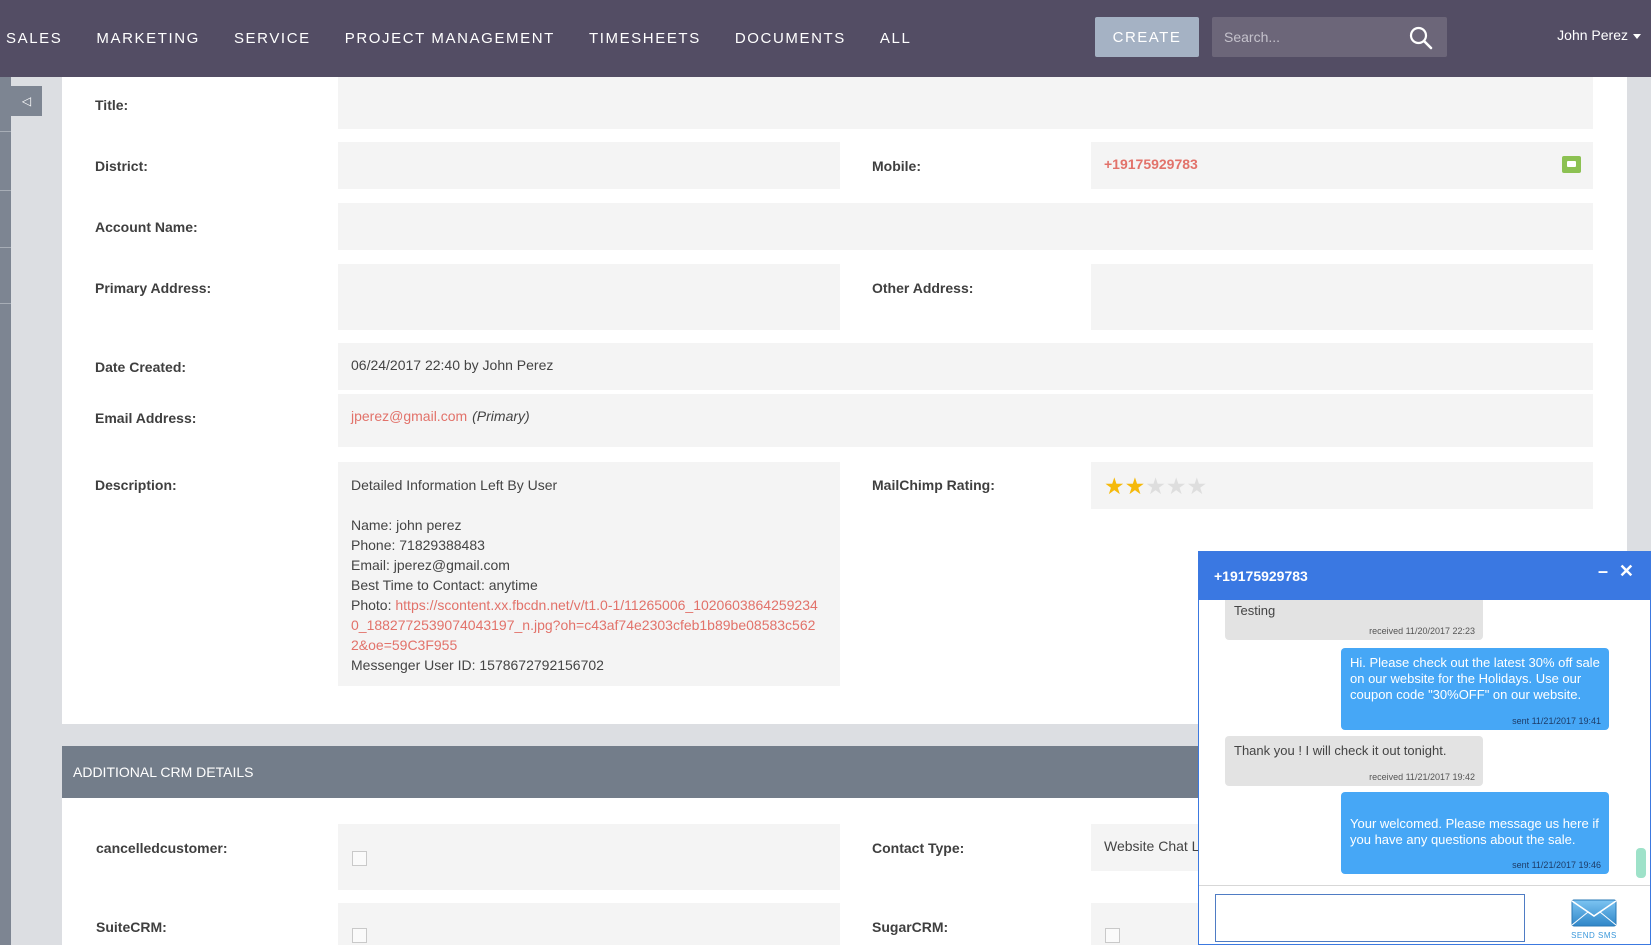 Image resolution: width=1651 pixels, height=945 pixels. What do you see at coordinates (148, 38) in the screenshot?
I see `nav-item-marketing: MARKETING` at bounding box center [148, 38].